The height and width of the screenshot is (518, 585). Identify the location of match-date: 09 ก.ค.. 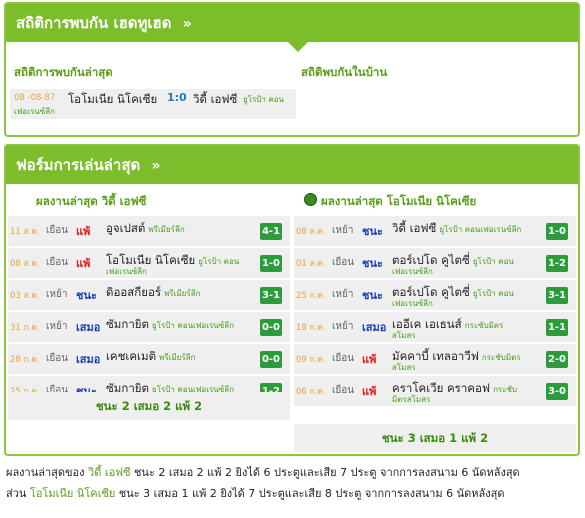
(311, 360).